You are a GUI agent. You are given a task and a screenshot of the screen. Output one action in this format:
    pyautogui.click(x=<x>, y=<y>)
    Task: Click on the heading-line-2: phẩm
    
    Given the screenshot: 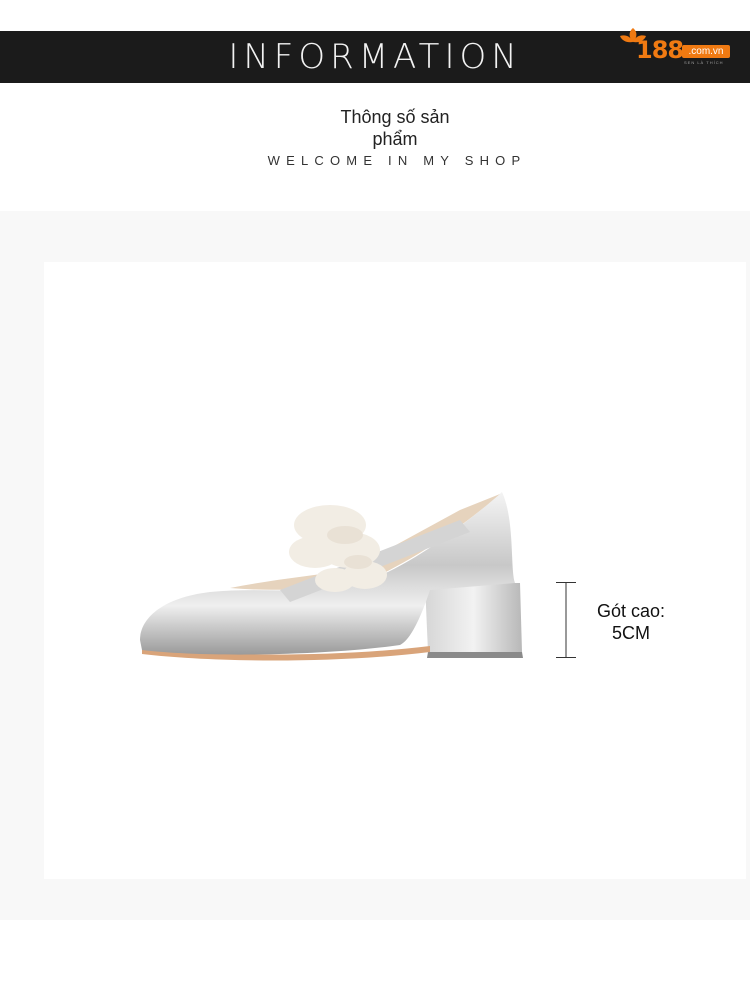 What is the action you would take?
    pyautogui.click(x=395, y=139)
    